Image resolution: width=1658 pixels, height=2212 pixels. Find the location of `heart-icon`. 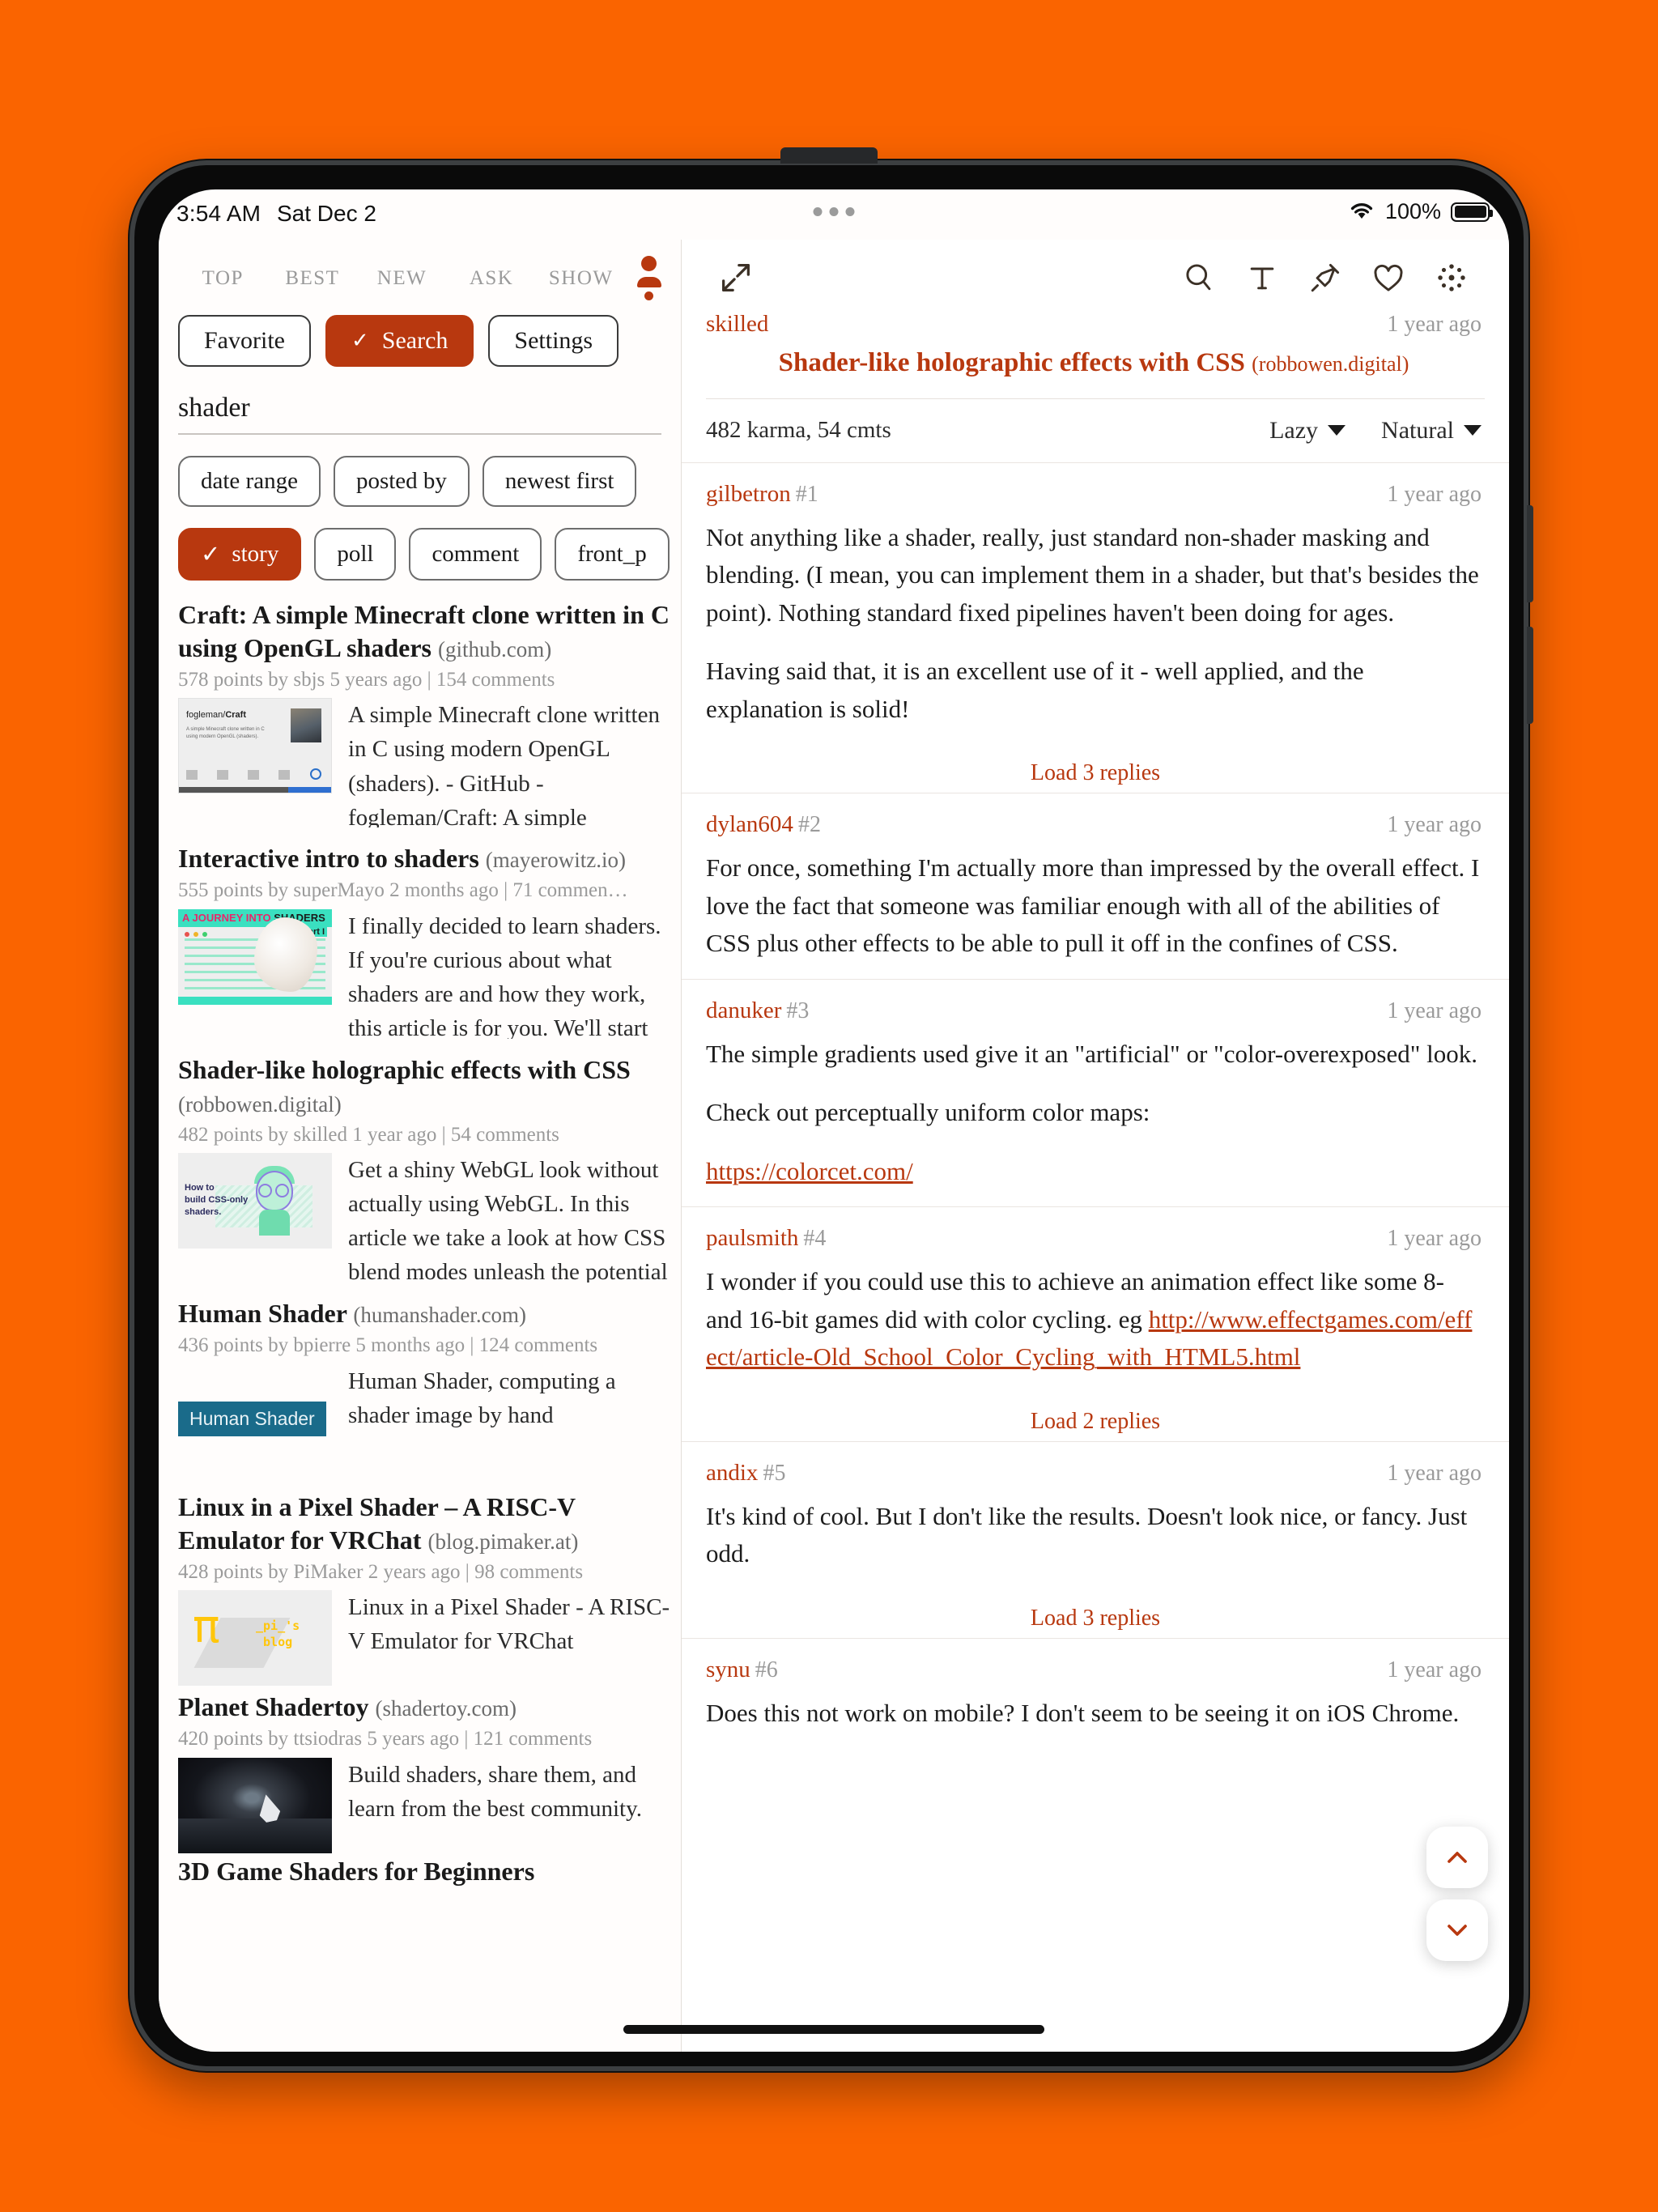

heart-icon is located at coordinates (1388, 278).